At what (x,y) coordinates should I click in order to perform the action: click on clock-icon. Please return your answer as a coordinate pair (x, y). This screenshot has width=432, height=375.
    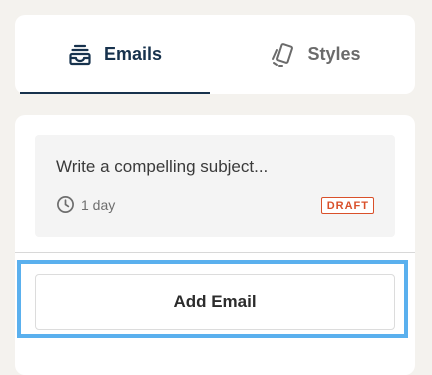
    Looking at the image, I should click on (65, 204).